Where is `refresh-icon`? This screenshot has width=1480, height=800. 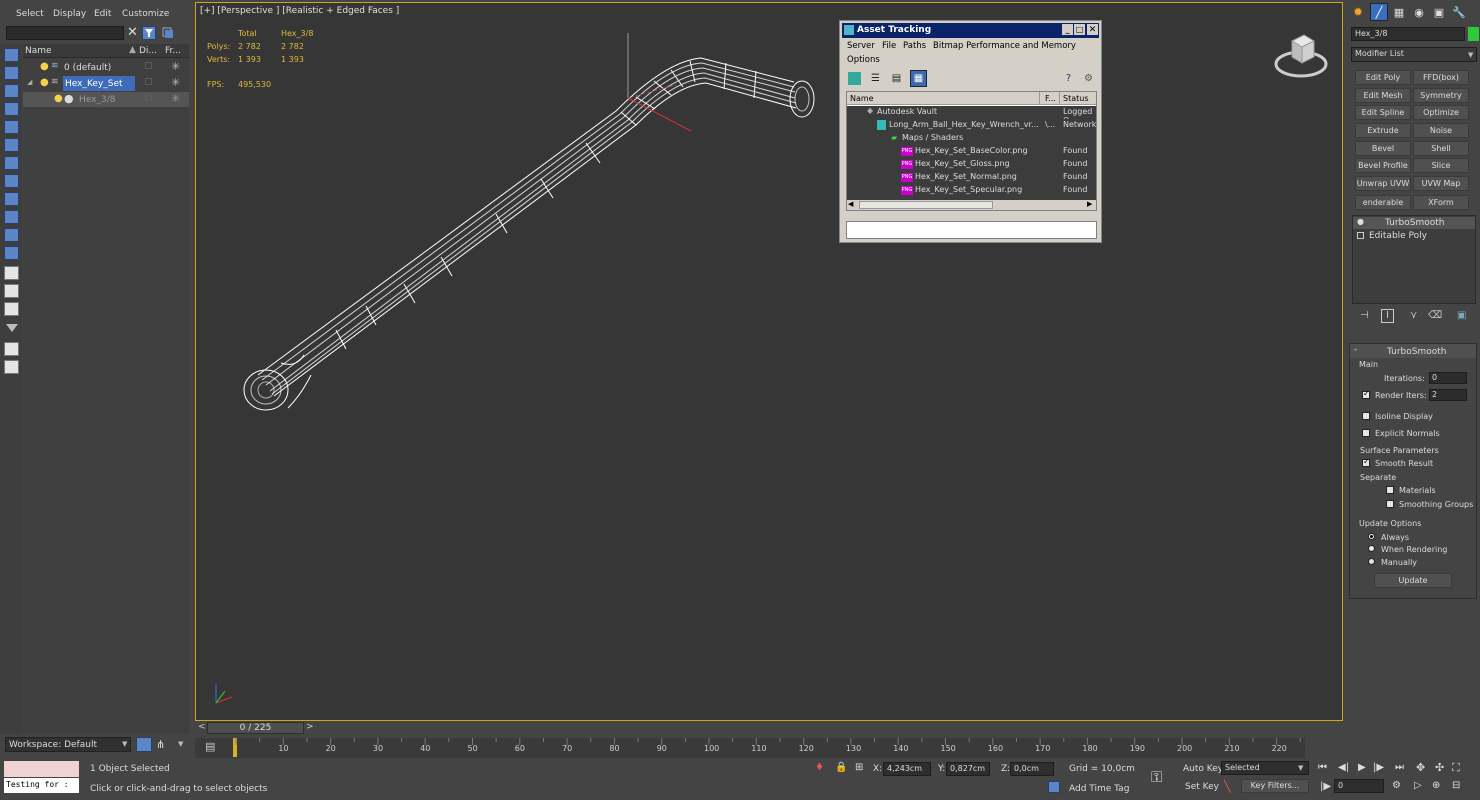 refresh-icon is located at coordinates (854, 78).